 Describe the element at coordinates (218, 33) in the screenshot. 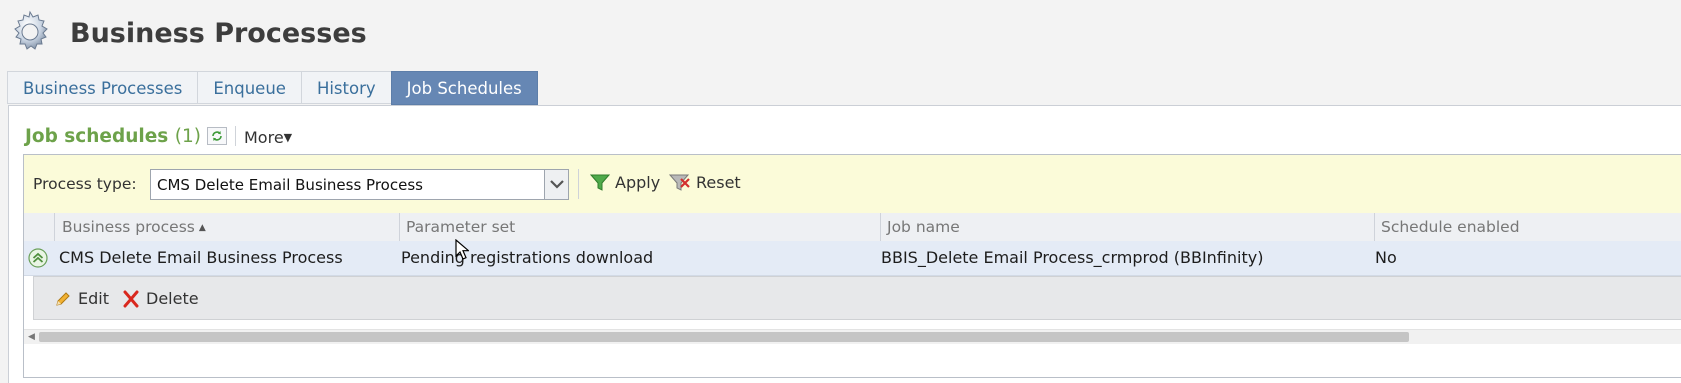

I see `page-title: Business Processes` at that location.